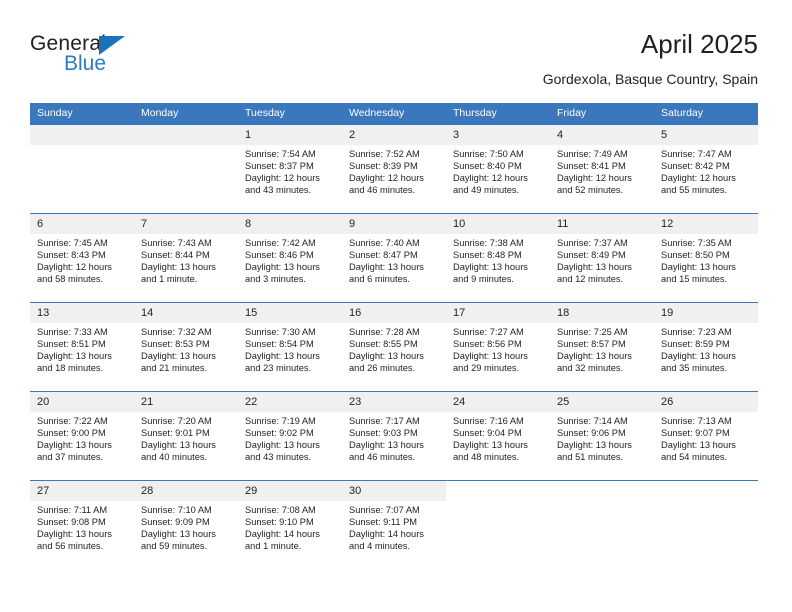  What do you see at coordinates (74, 451) in the screenshot?
I see `daylight-text: Daylight: 13 hours and 37 minutes.` at bounding box center [74, 451].